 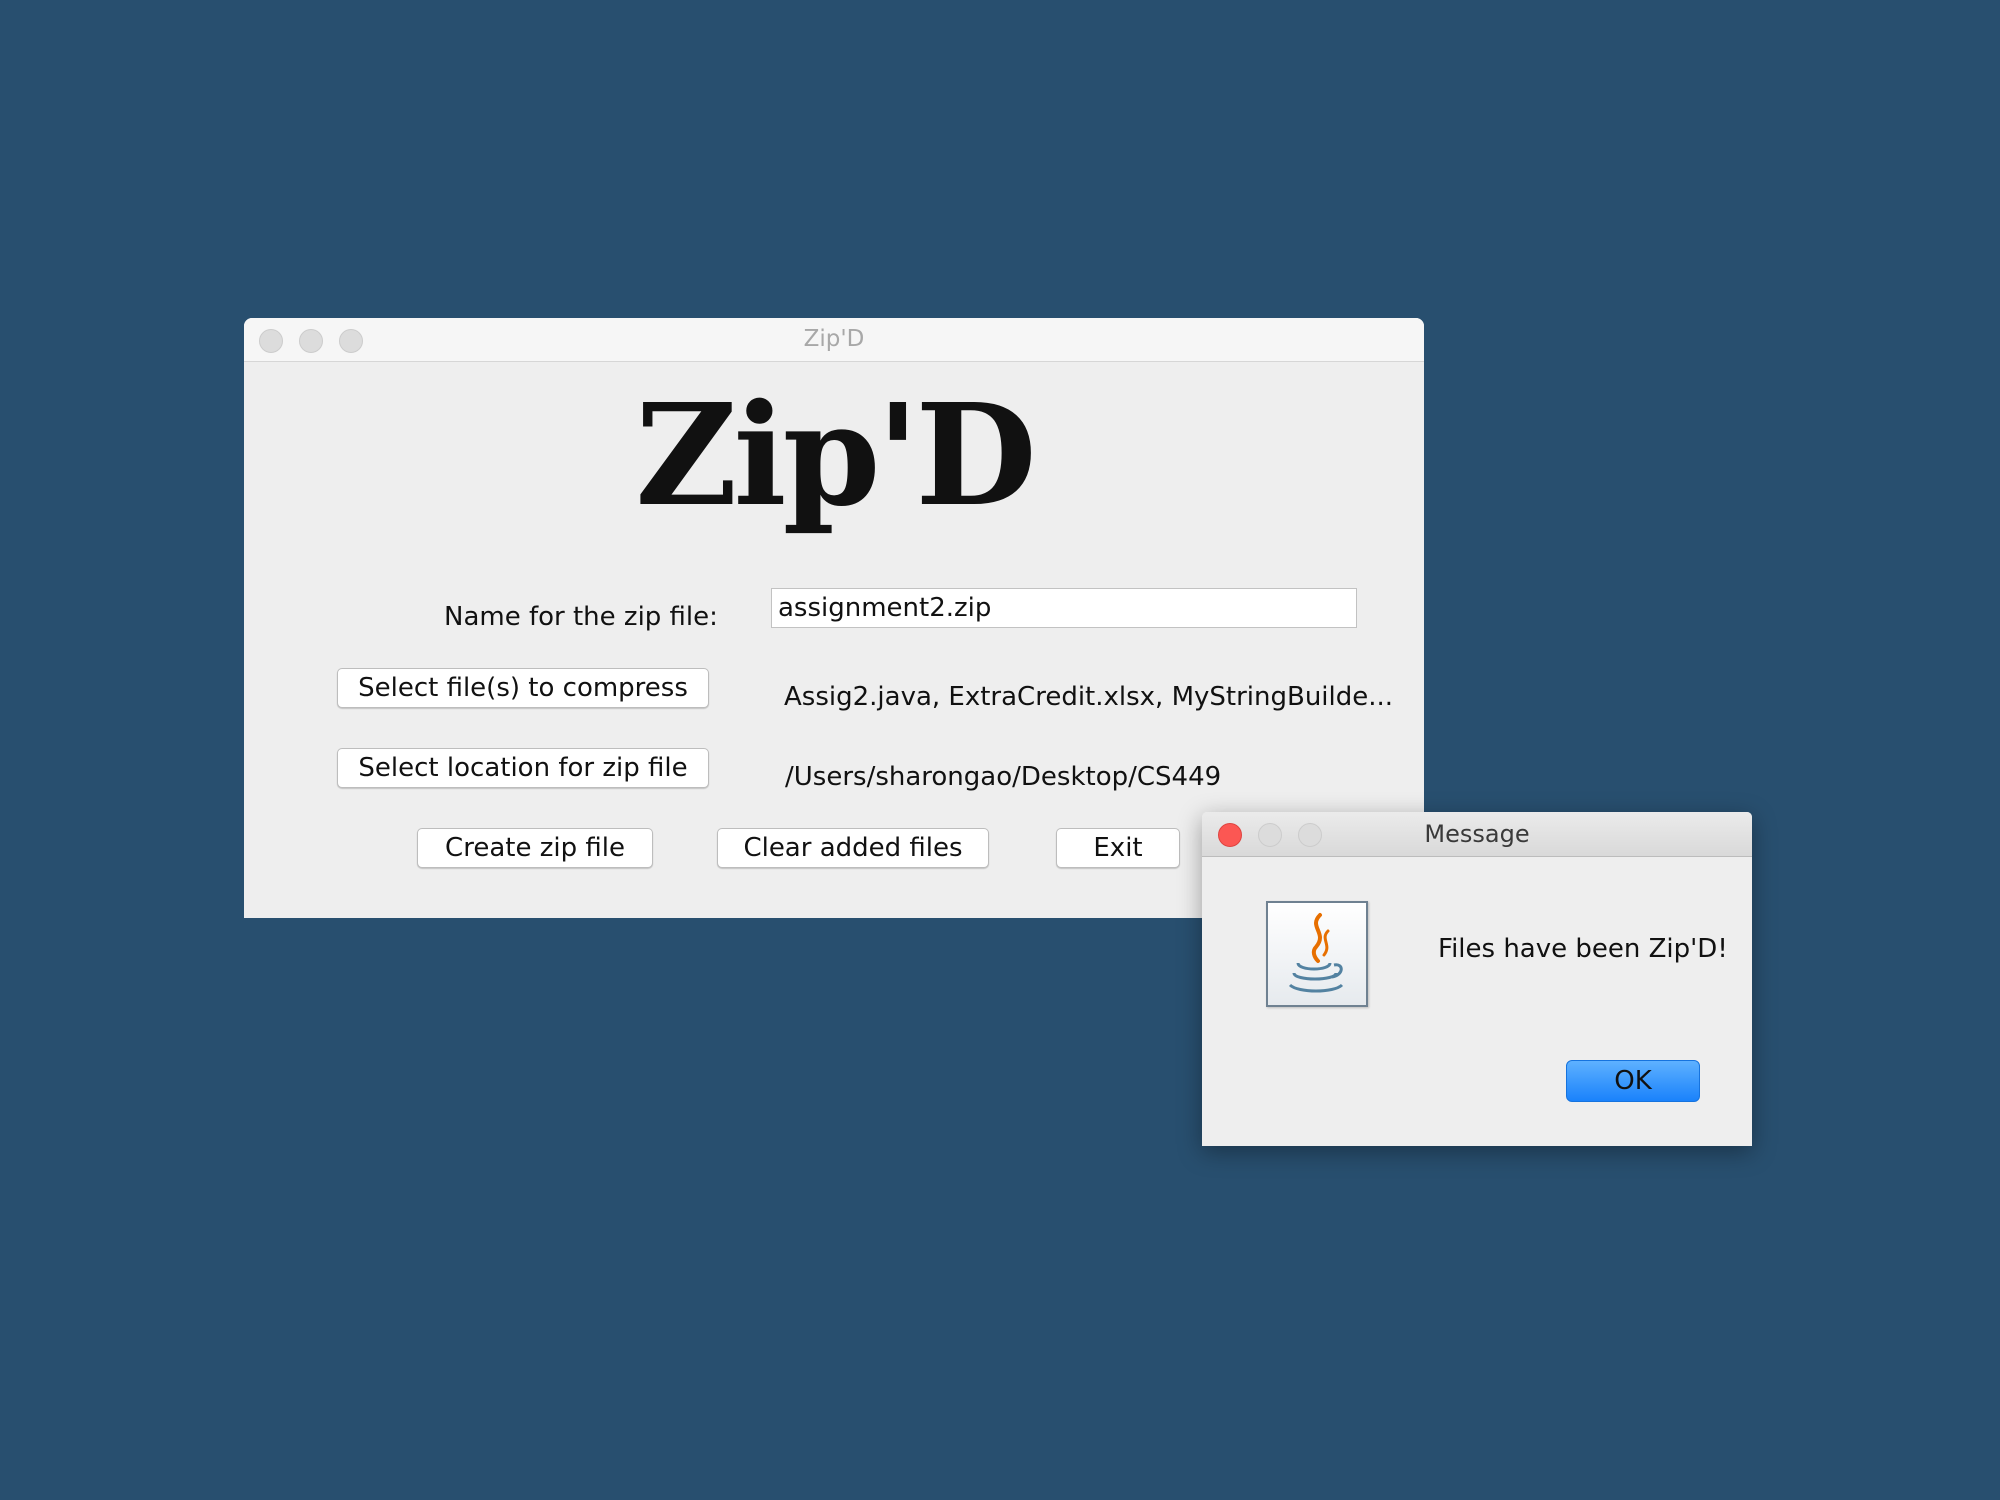 What do you see at coordinates (853, 848) in the screenshot?
I see `clear-files-button: Clear added files` at bounding box center [853, 848].